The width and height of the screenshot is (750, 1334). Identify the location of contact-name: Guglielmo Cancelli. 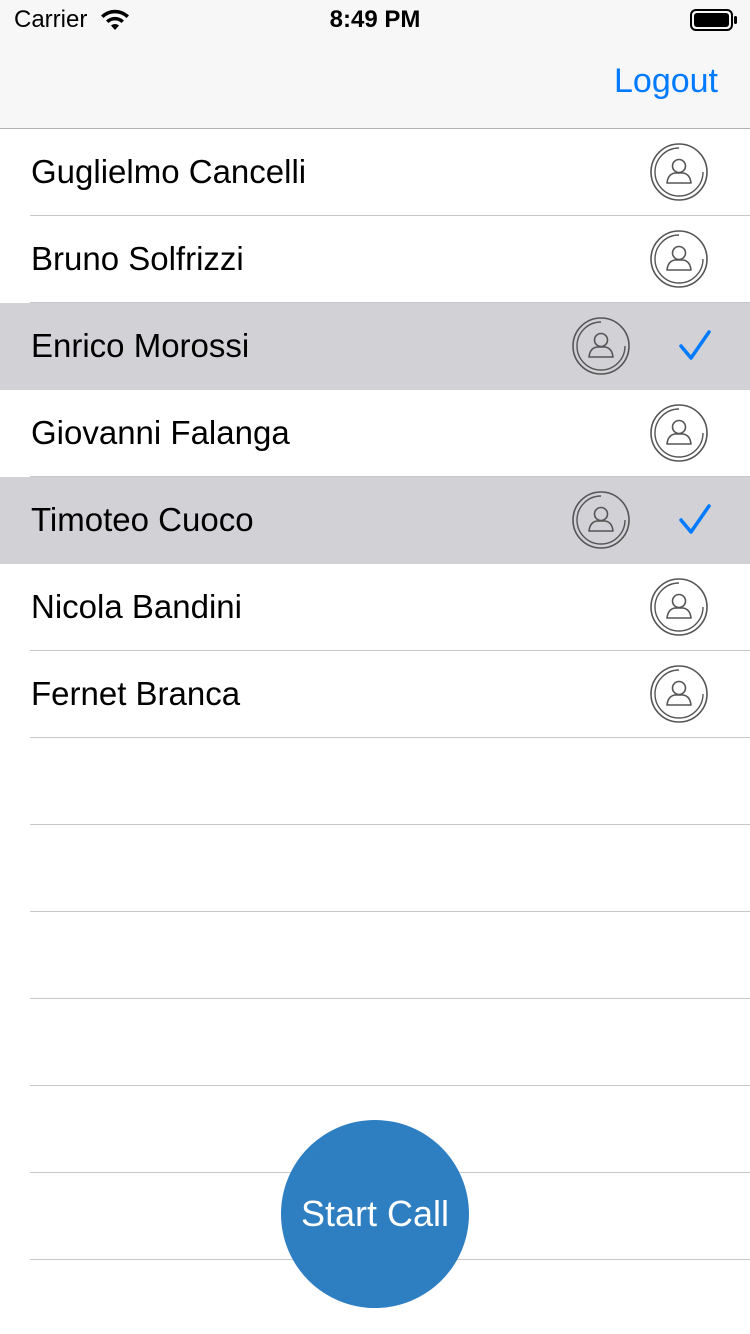
(169, 171).